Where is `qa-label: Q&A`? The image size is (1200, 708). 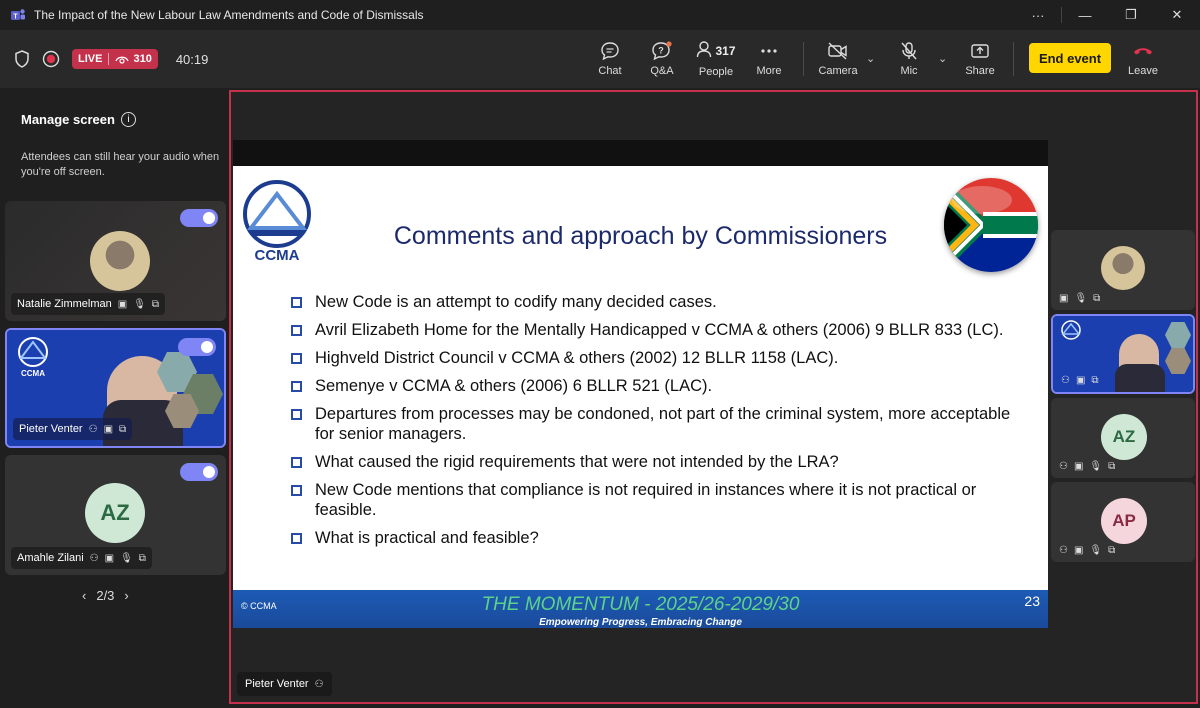
qa-label: Q&A is located at coordinates (662, 71).